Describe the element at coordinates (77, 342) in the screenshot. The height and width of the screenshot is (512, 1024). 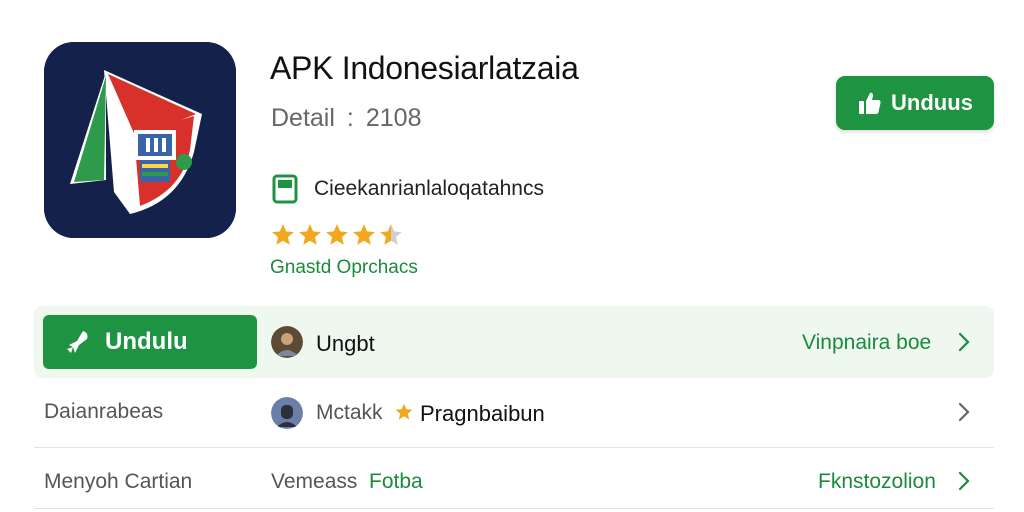
I see `rocket-icon` at that location.